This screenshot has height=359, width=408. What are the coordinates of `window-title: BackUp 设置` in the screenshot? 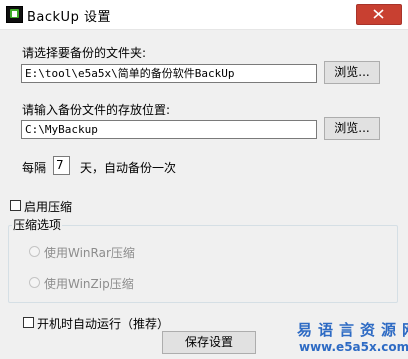 It's located at (69, 17).